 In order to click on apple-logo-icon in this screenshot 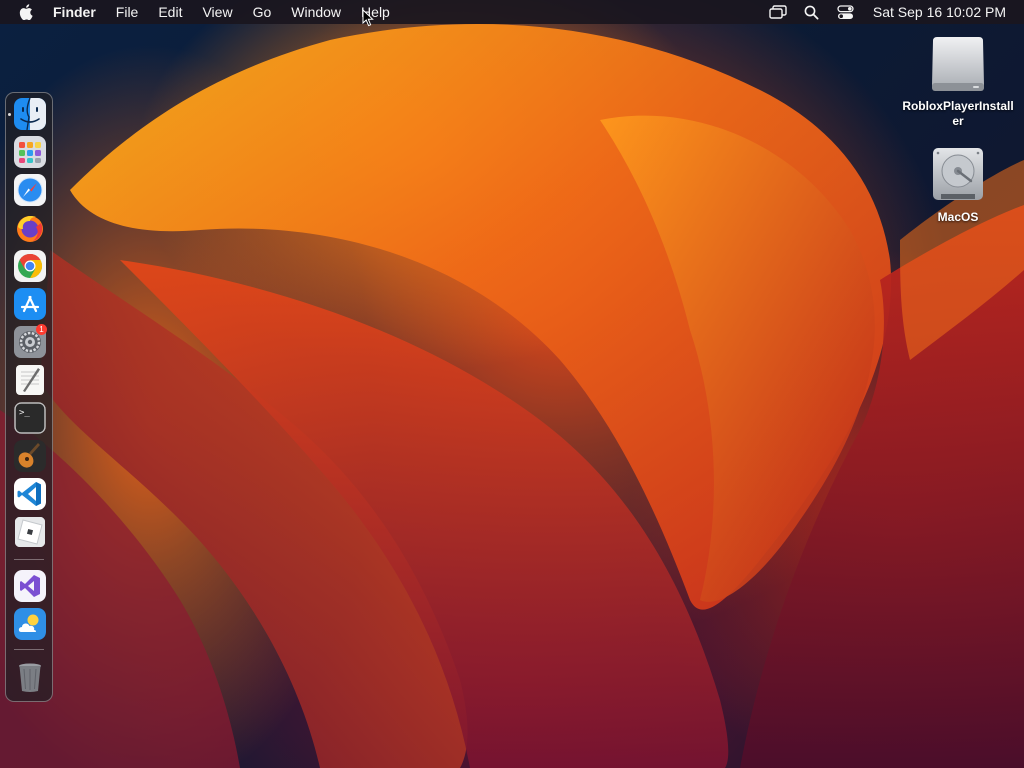, I will do `click(26, 12)`.